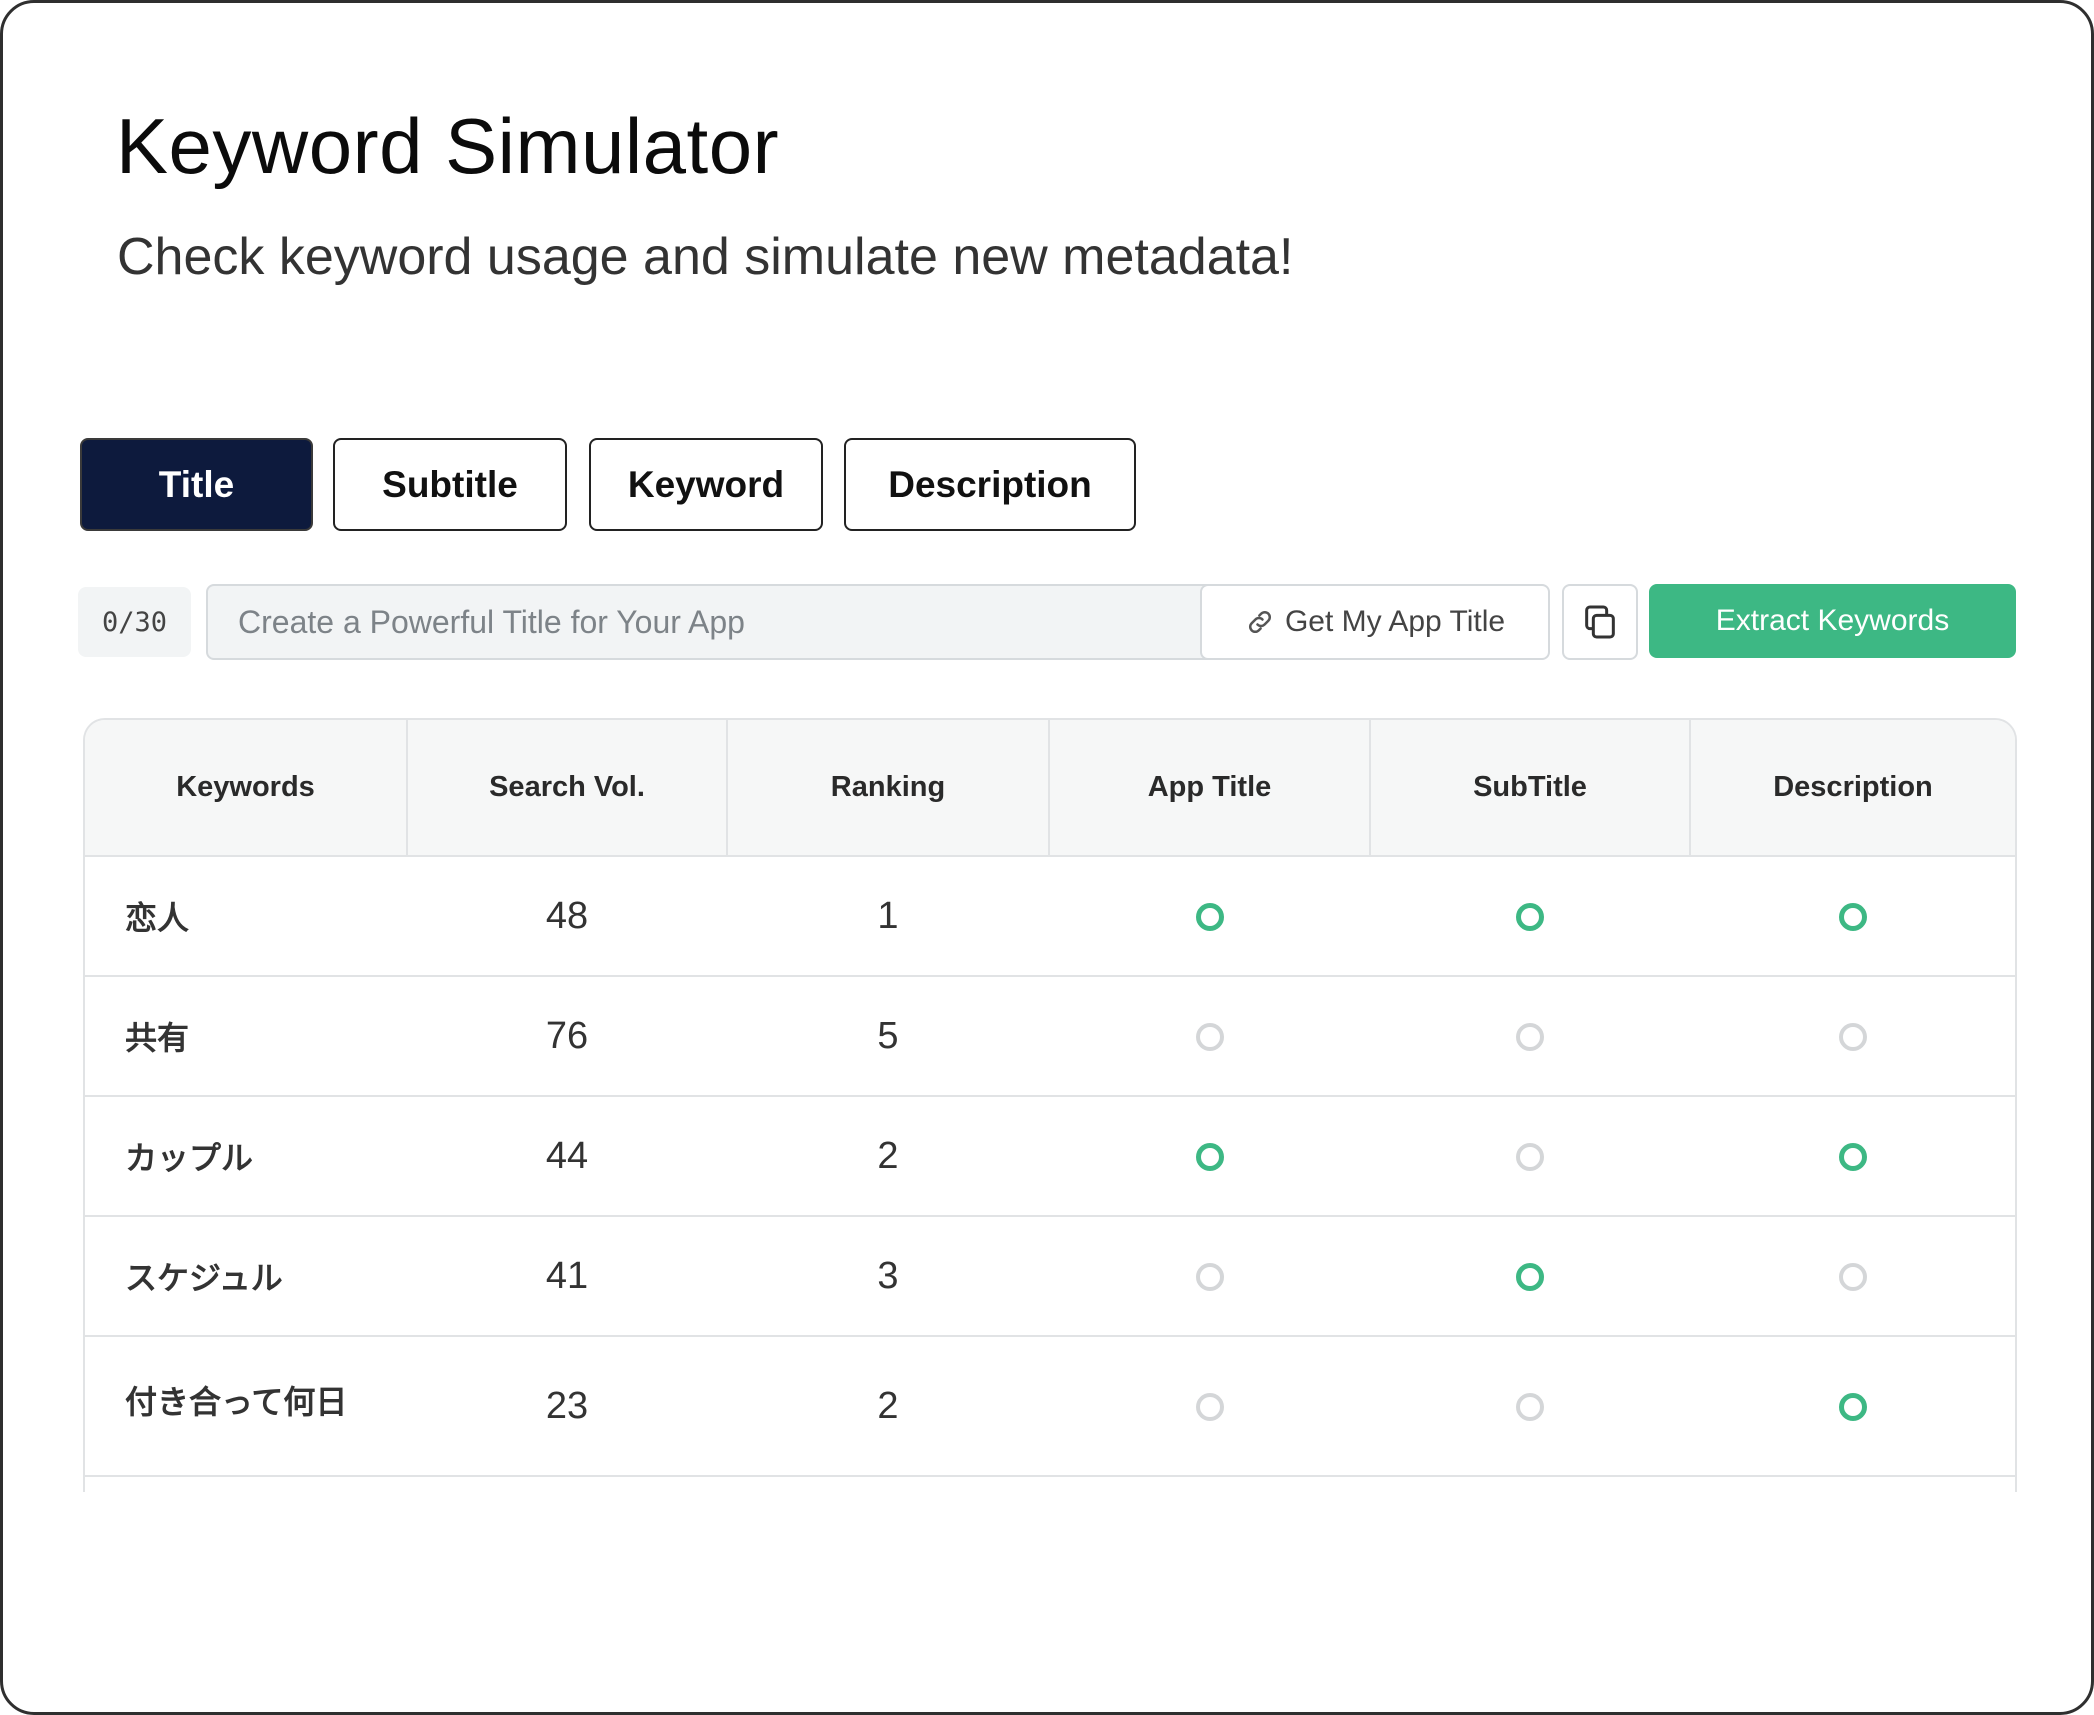  I want to click on tab-title: Title, so click(196, 484).